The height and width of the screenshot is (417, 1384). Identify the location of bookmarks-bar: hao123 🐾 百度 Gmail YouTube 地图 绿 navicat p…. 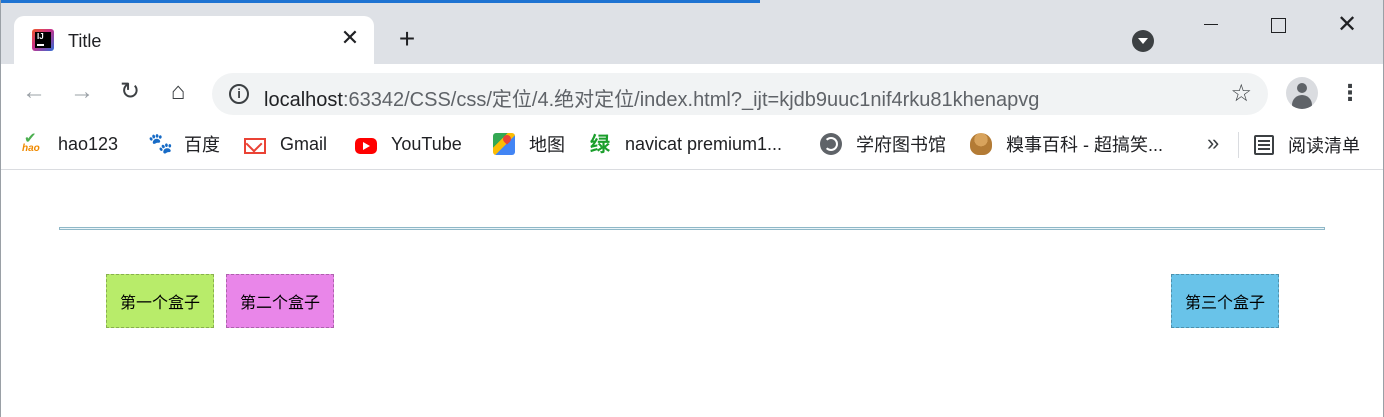
(692, 146).